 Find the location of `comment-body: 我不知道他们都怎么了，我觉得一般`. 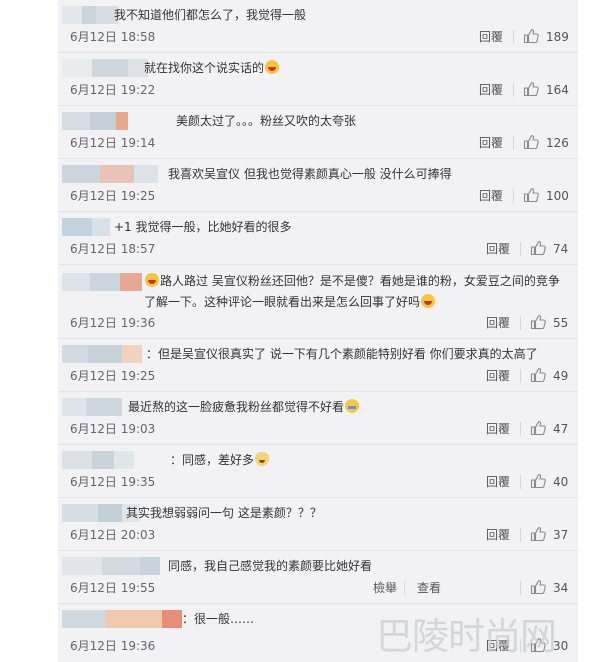

comment-body: 我不知道他们都怎么了，我觉得一般 is located at coordinates (320, 15).